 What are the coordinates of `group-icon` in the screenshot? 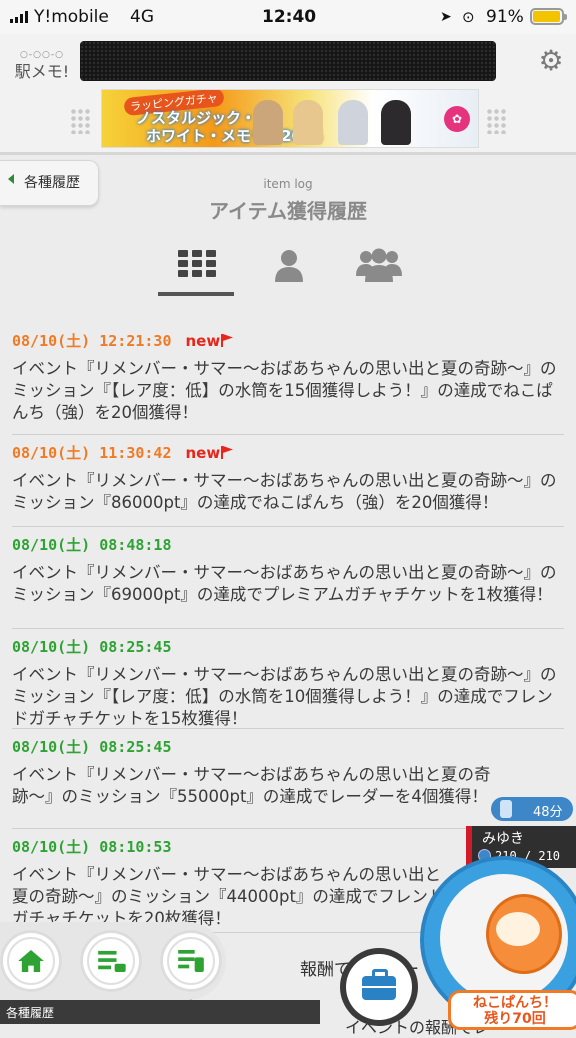 It's located at (379, 265).